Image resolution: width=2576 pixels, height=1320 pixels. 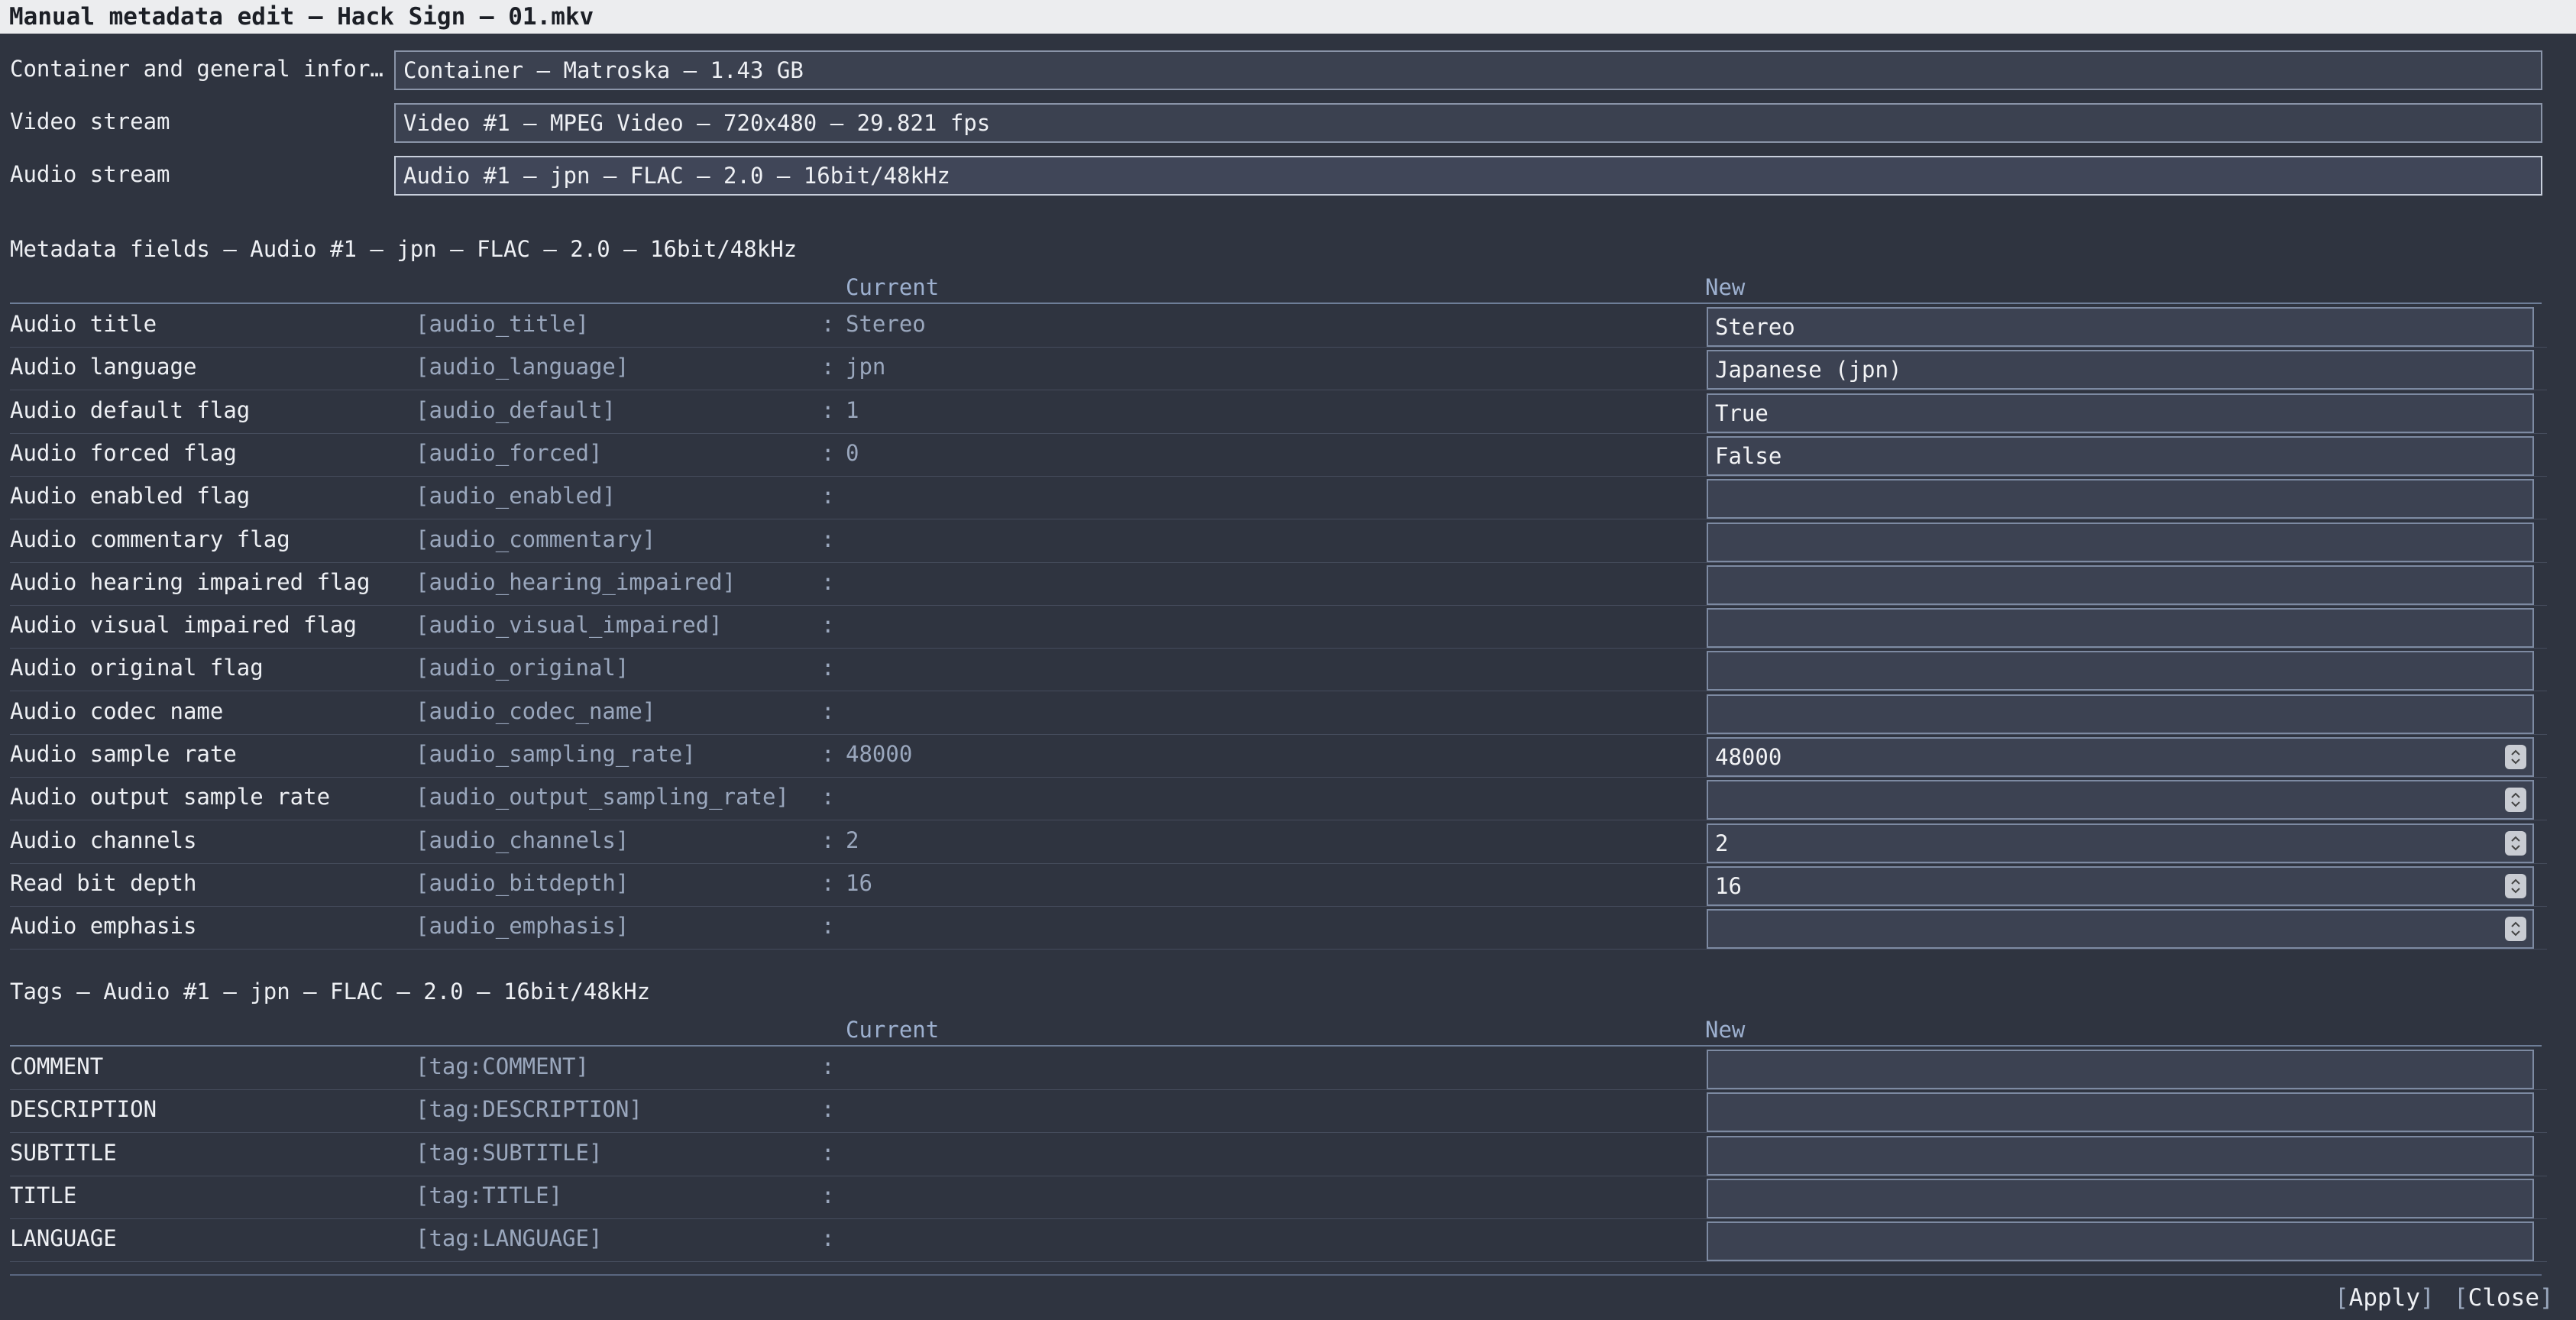 I want to click on apply-label: Apply, so click(x=2384, y=1298).